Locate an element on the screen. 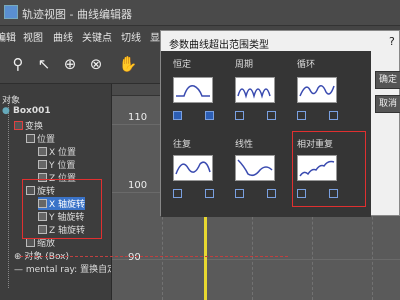 This screenshot has width=400, height=300. slide-keys-icon: ⊕ is located at coordinates (70, 64).